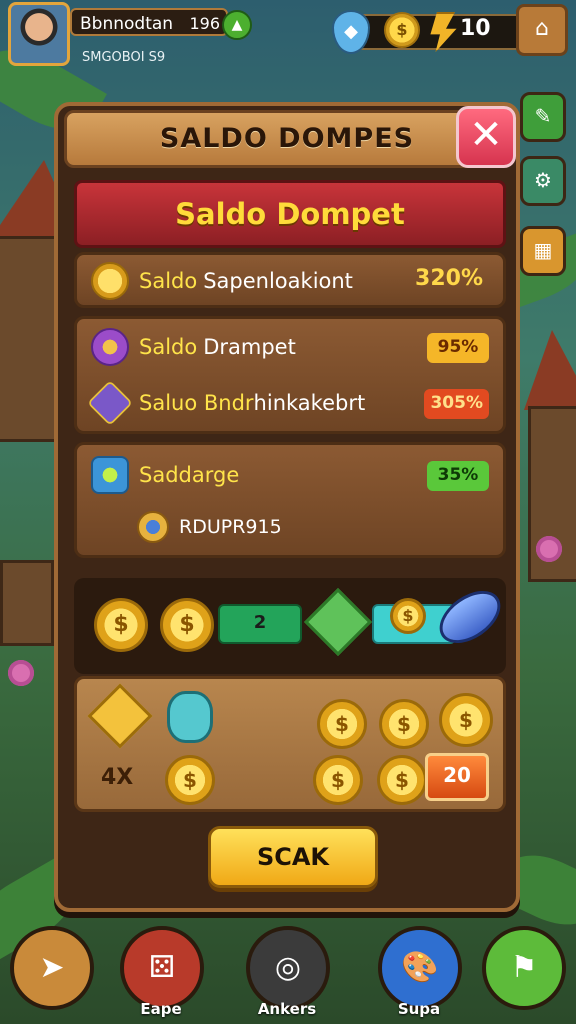 The width and height of the screenshot is (576, 1024). I want to click on avatar, so click(39, 34).